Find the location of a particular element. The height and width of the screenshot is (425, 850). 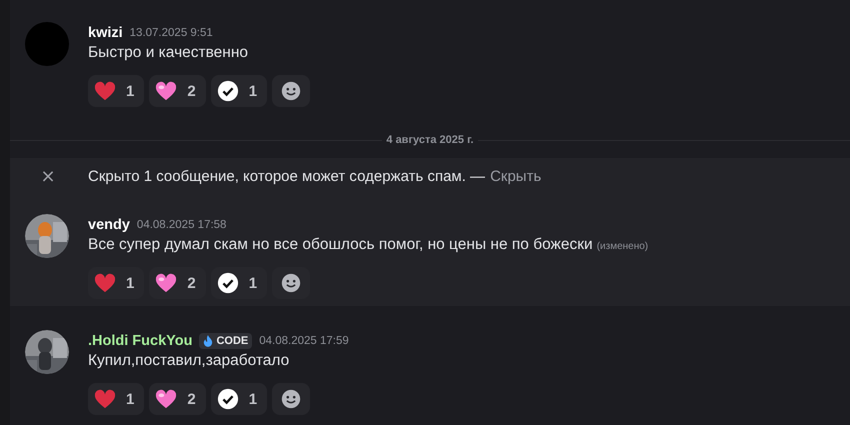

notice-text: Скрыто 1 сообщение, которое может содержать спам. — is located at coordinates (287, 176).